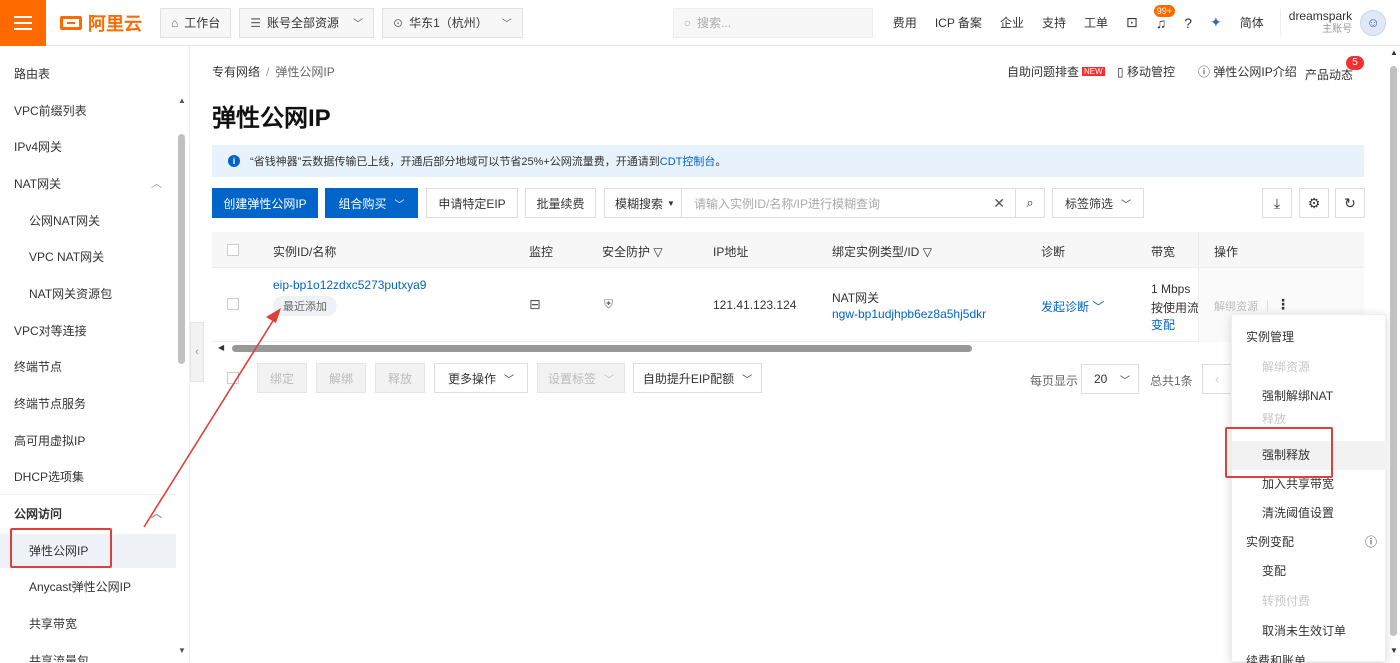  I want to click on page-scroll-thumb, so click(1393, 351).